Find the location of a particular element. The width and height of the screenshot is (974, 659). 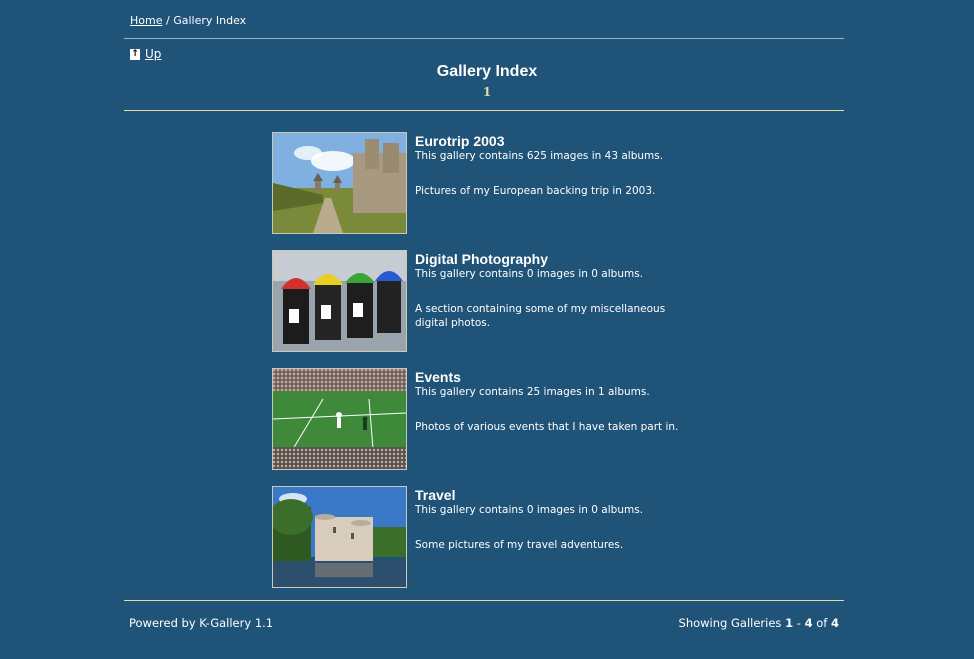

breadcrumb-current: Gallery Index is located at coordinates (210, 20).